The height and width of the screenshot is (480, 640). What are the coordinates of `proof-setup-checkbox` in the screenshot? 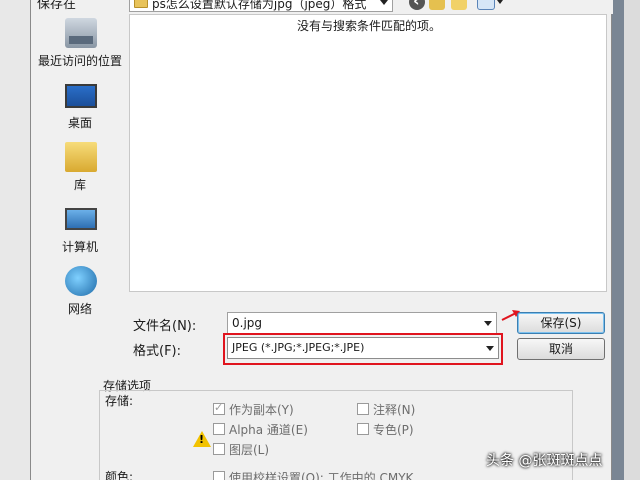 It's located at (219, 475).